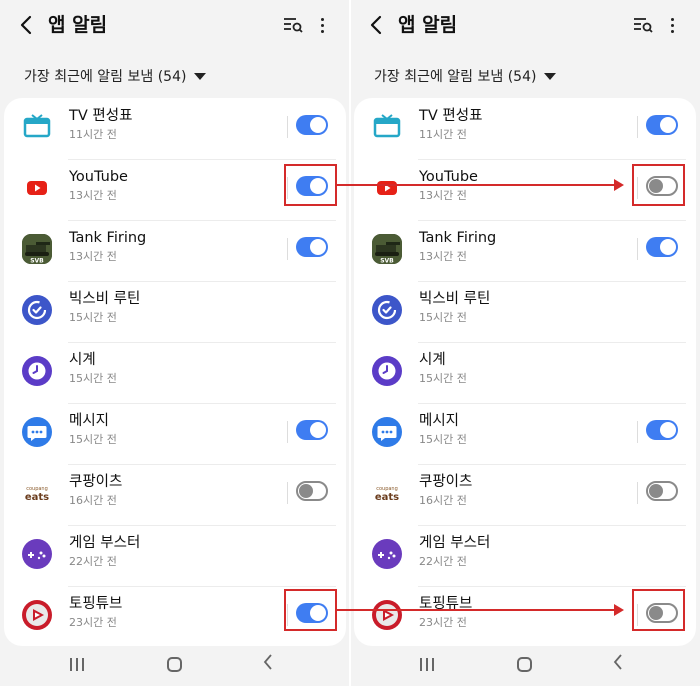 This screenshot has width=700, height=686. Describe the element at coordinates (617, 662) in the screenshot. I see `nav-back-icon` at that location.